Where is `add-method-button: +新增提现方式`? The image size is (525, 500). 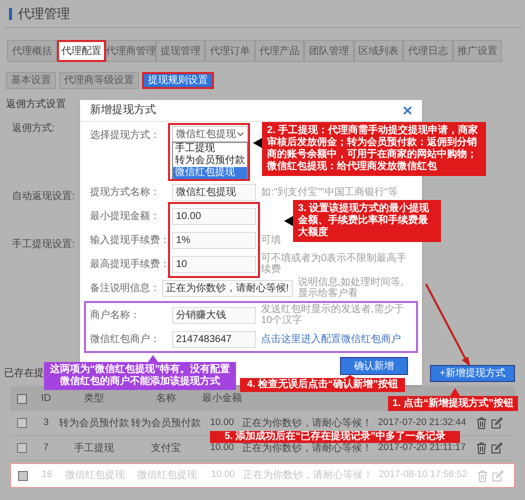
add-method-button: +新增提现方式 is located at coordinates (472, 373).